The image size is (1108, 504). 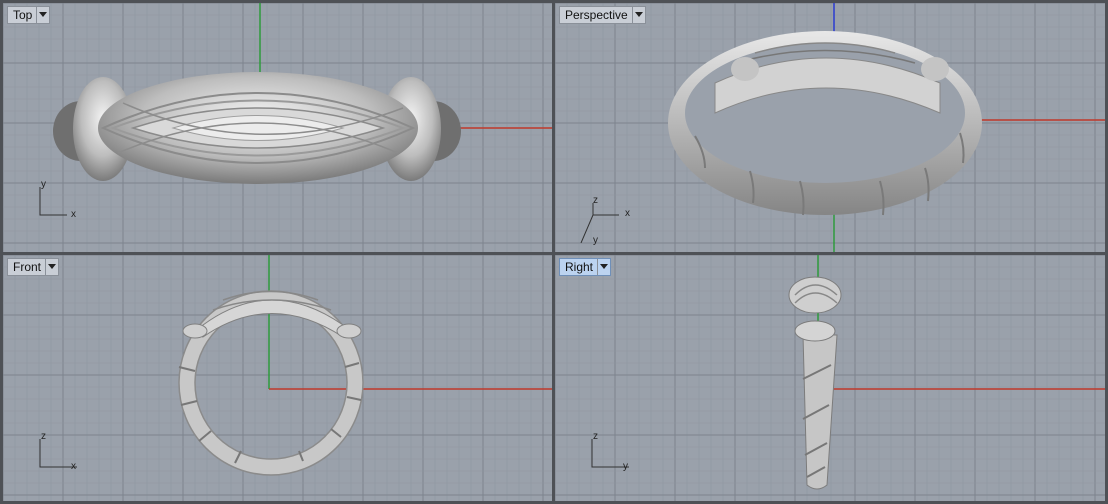 I want to click on axis-icon-top, so click(x=53, y=201).